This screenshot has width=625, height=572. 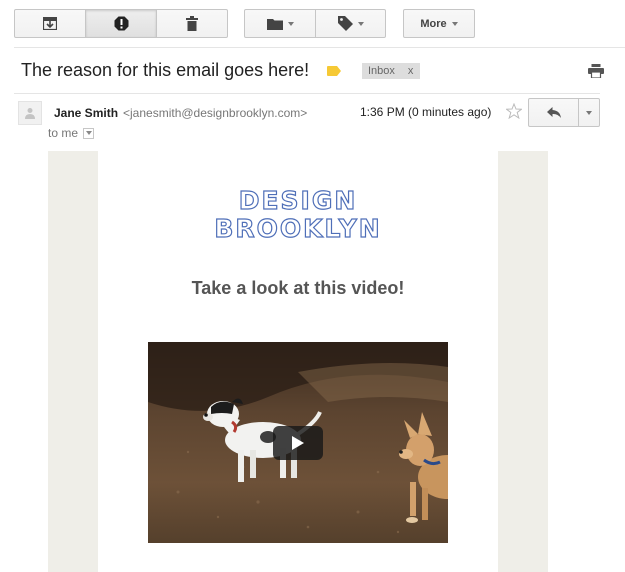 I want to click on label-name: Inbox, so click(x=381, y=71).